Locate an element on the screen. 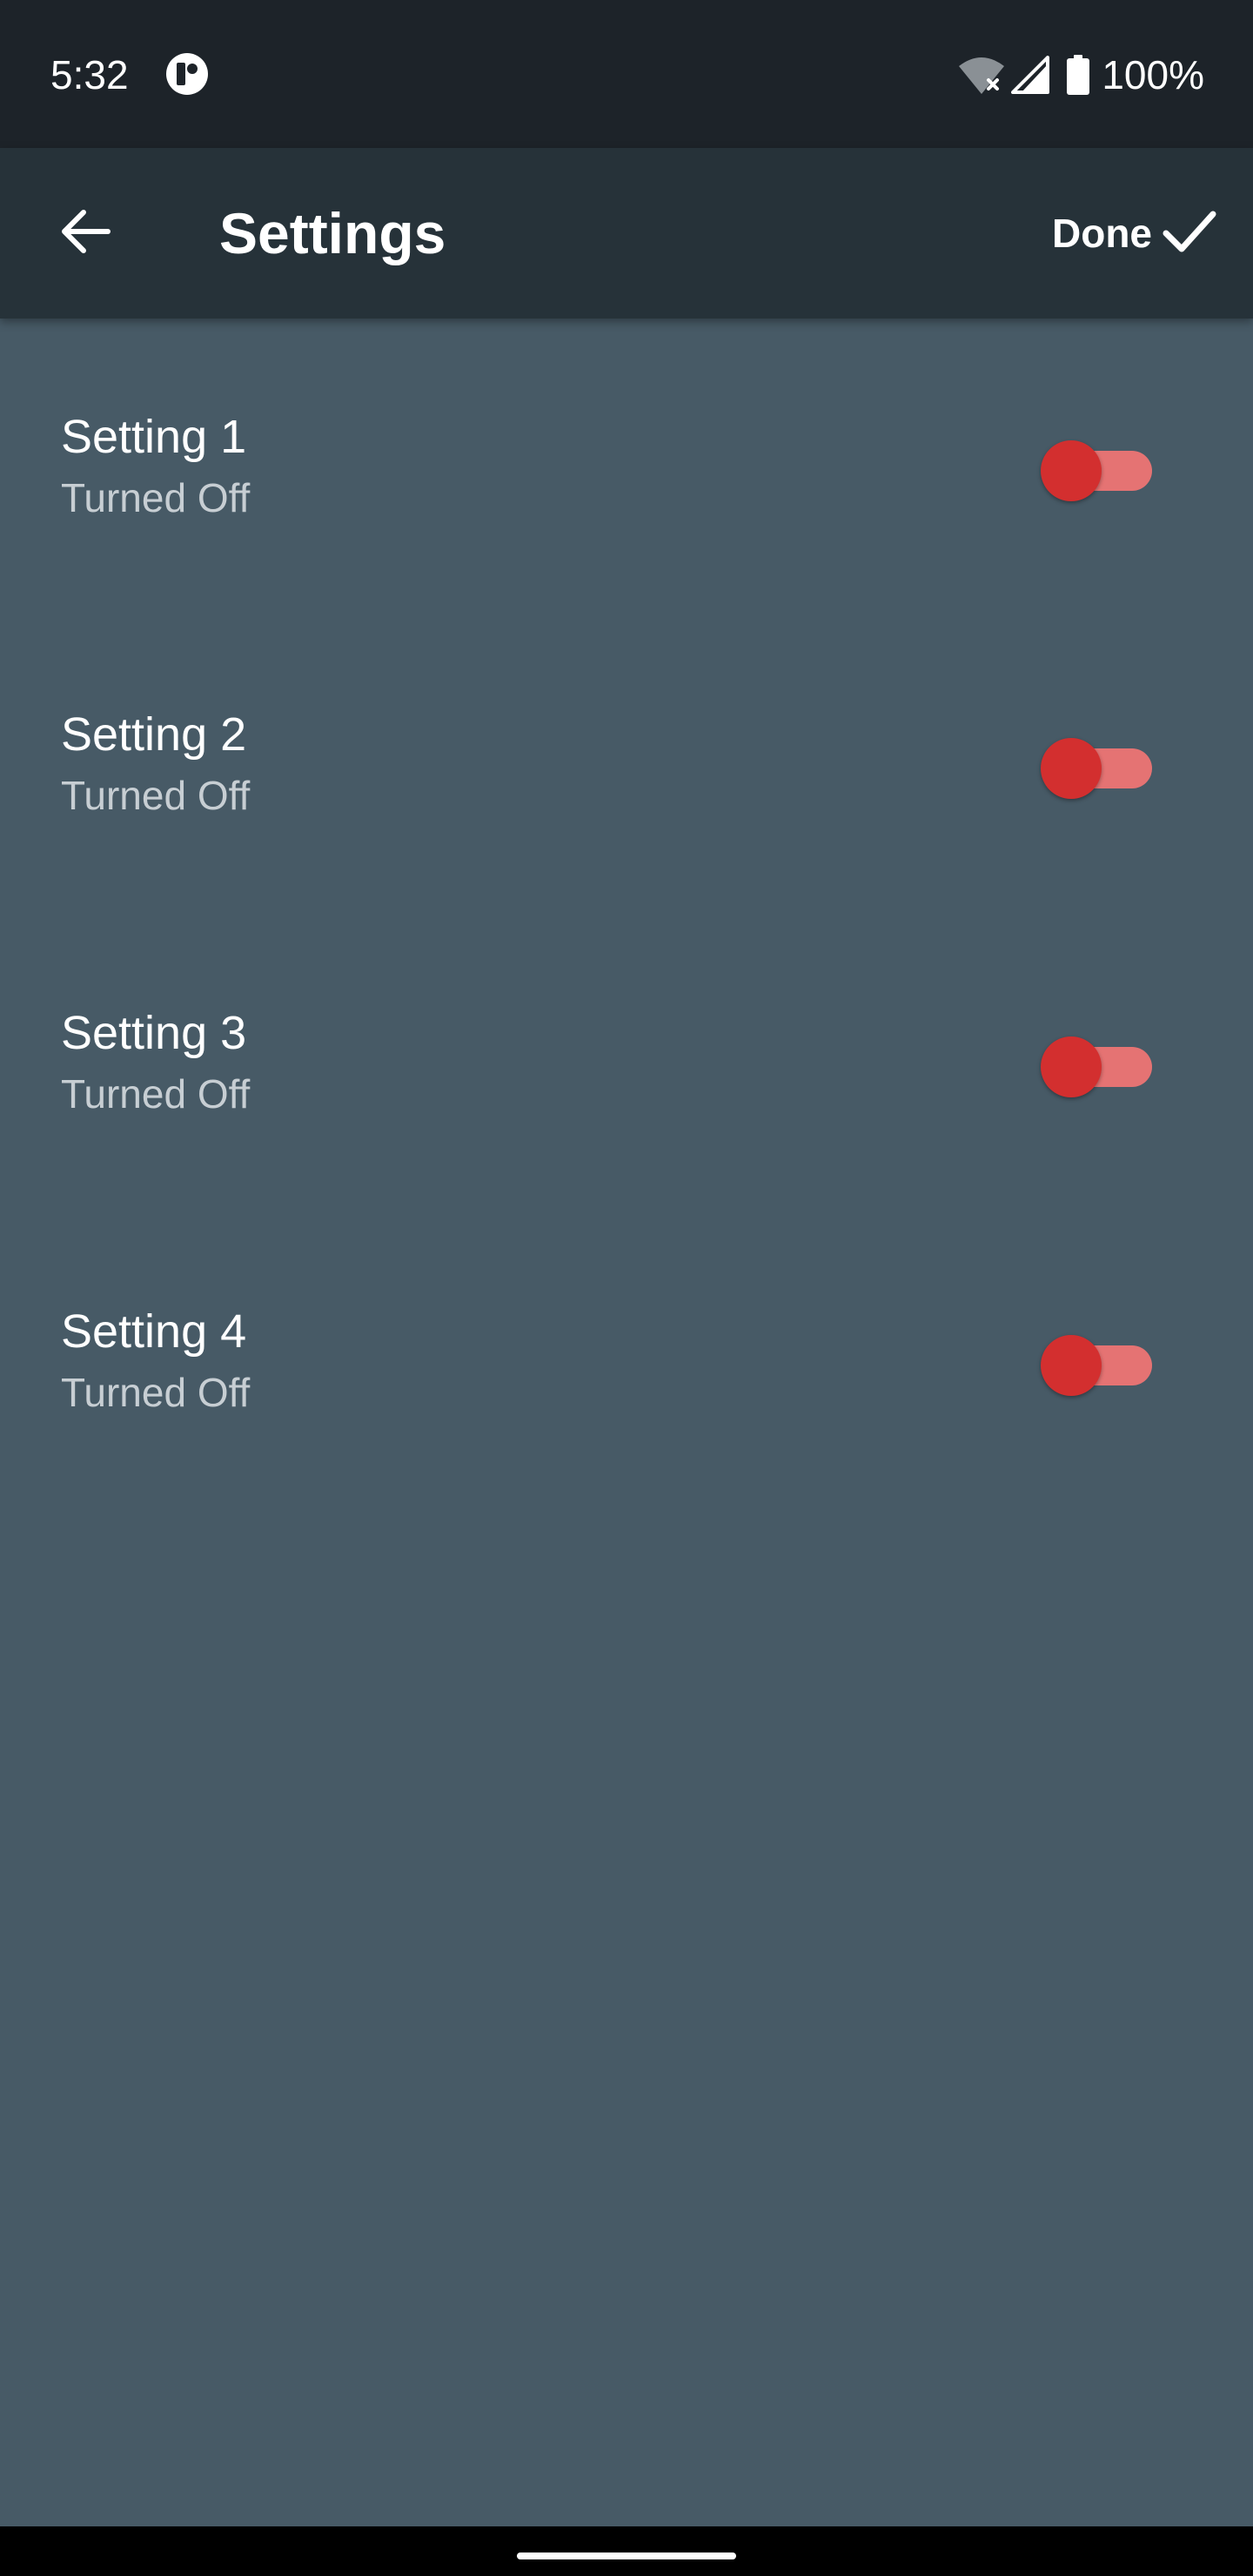 The image size is (1253, 2576). setting-4-switch is located at coordinates (1098, 1365).